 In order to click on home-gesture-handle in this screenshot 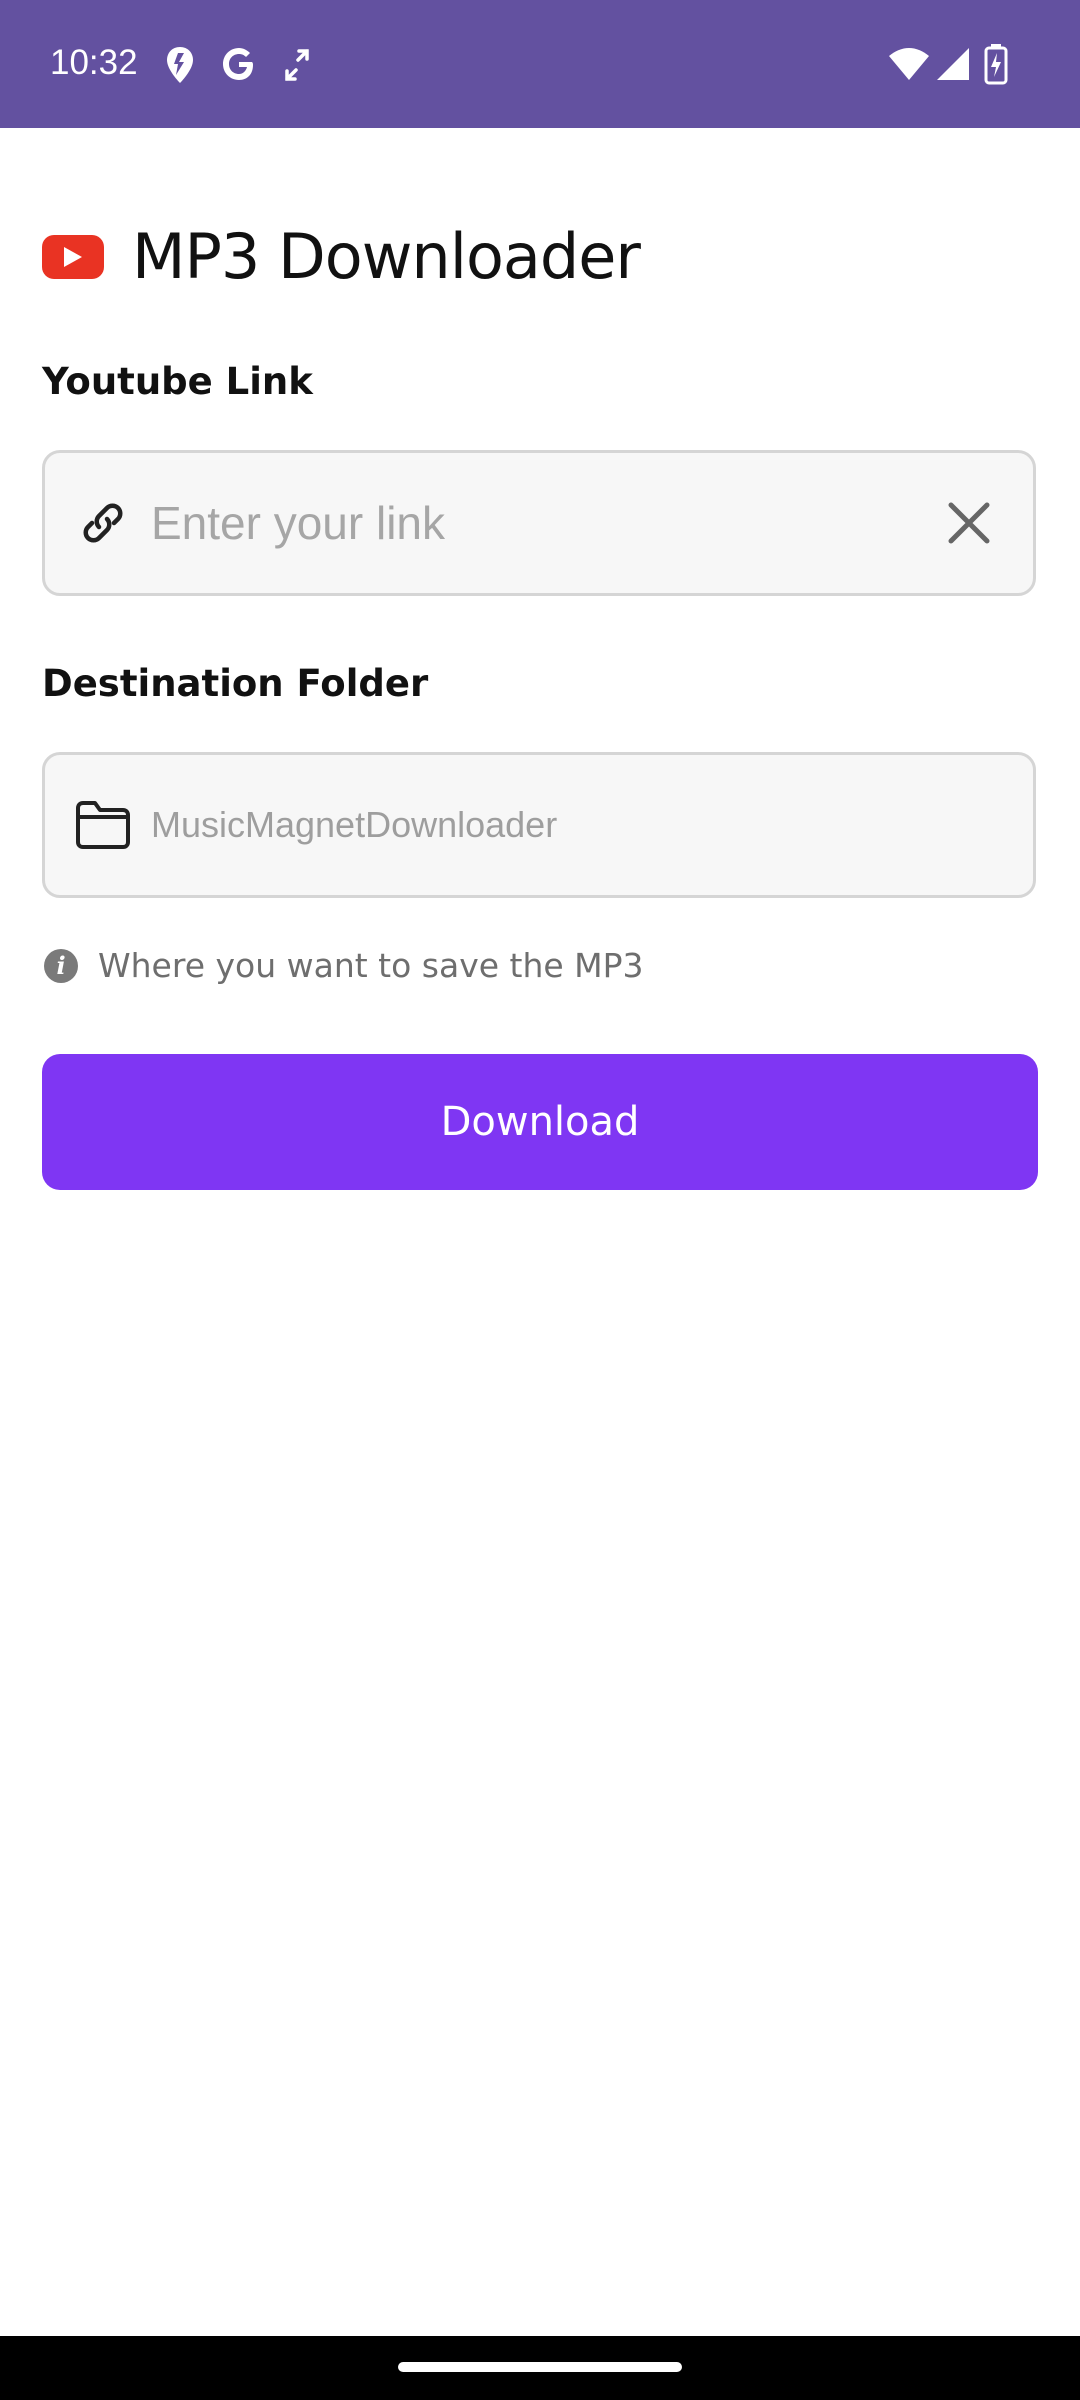, I will do `click(540, 2367)`.